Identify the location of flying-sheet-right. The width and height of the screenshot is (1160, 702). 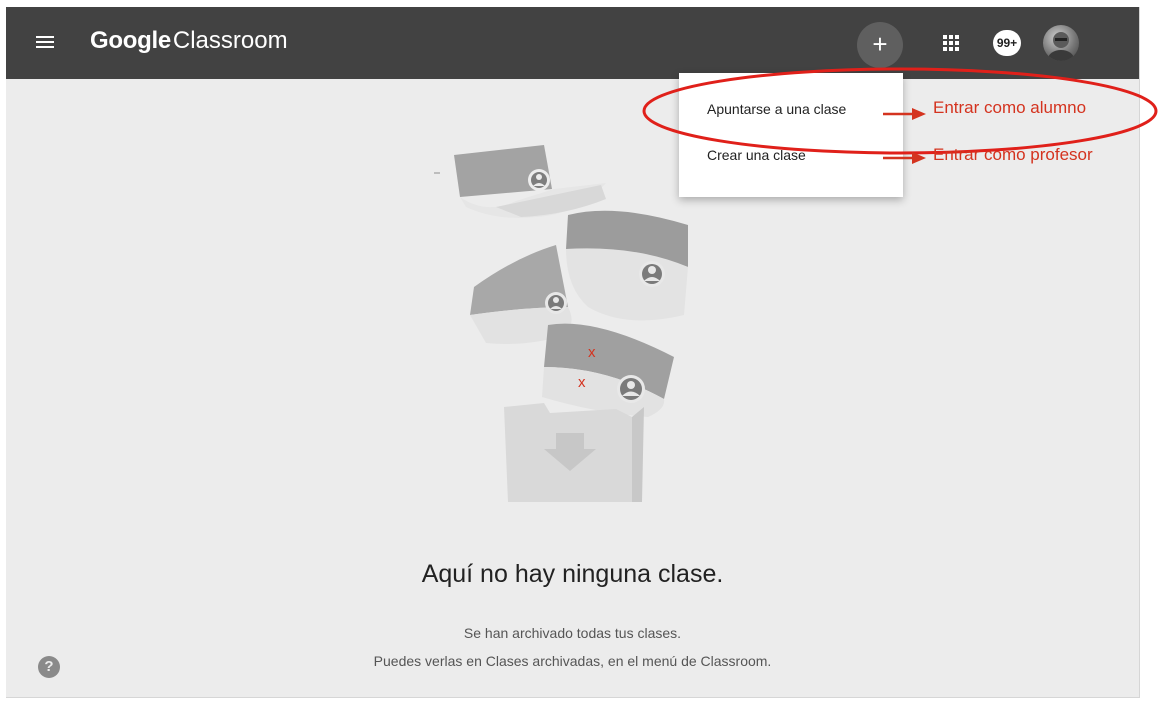
(627, 265).